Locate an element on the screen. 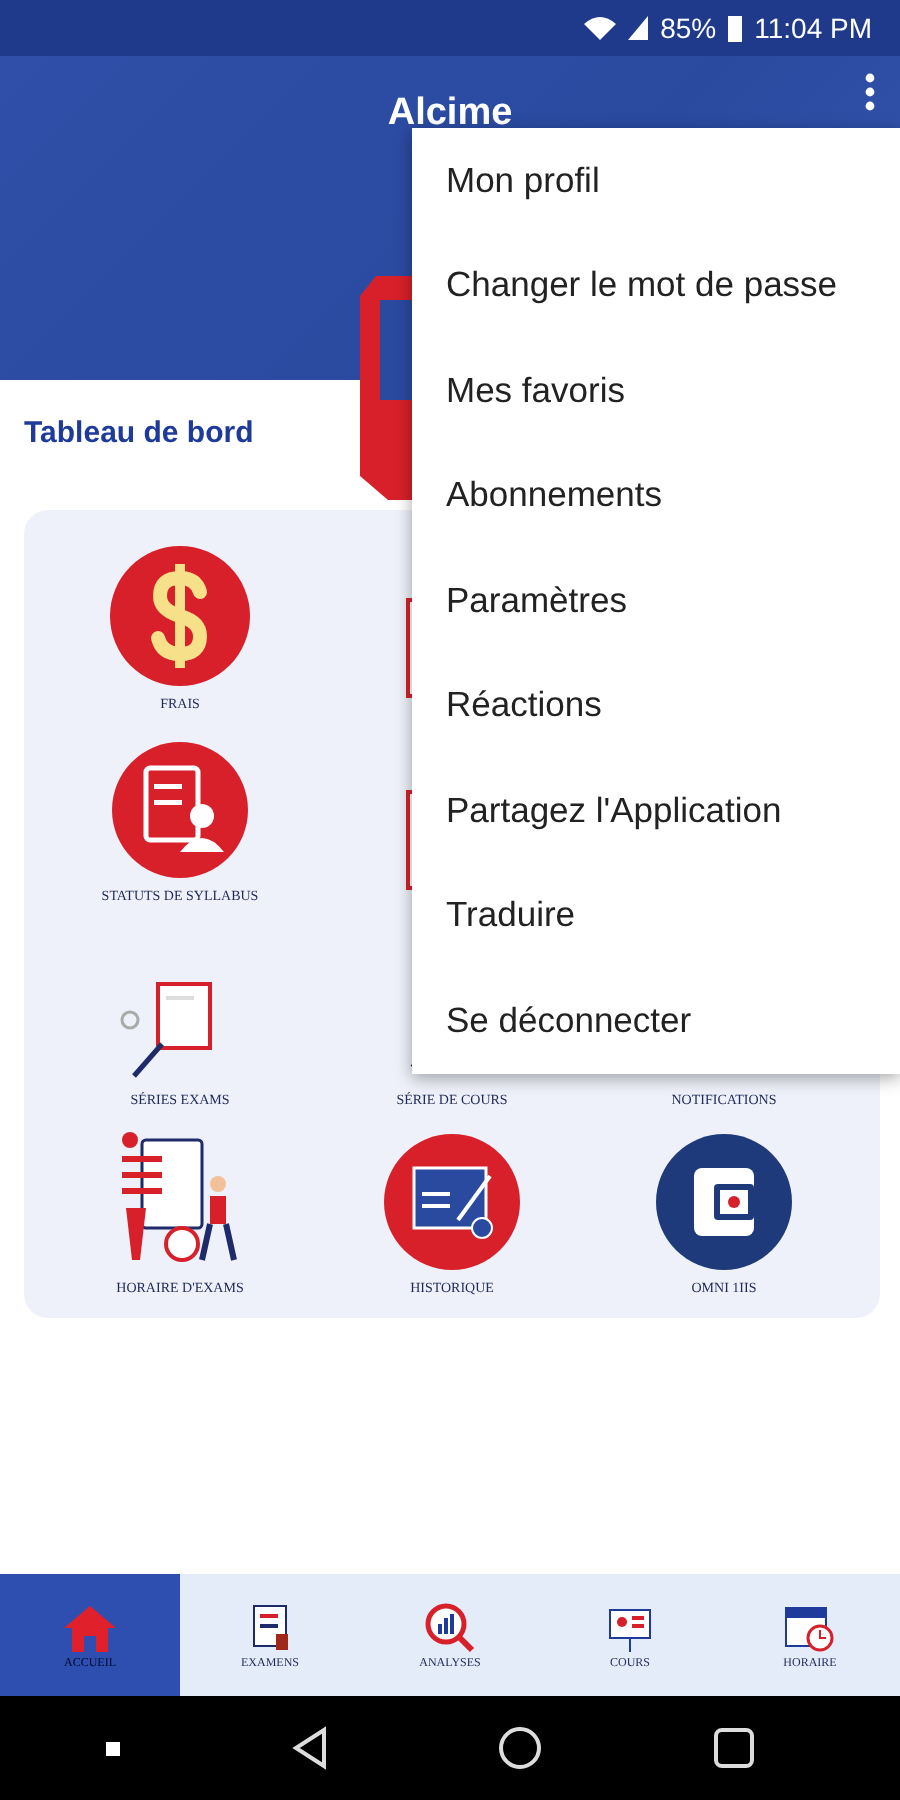  back-icon is located at coordinates (309, 1748).